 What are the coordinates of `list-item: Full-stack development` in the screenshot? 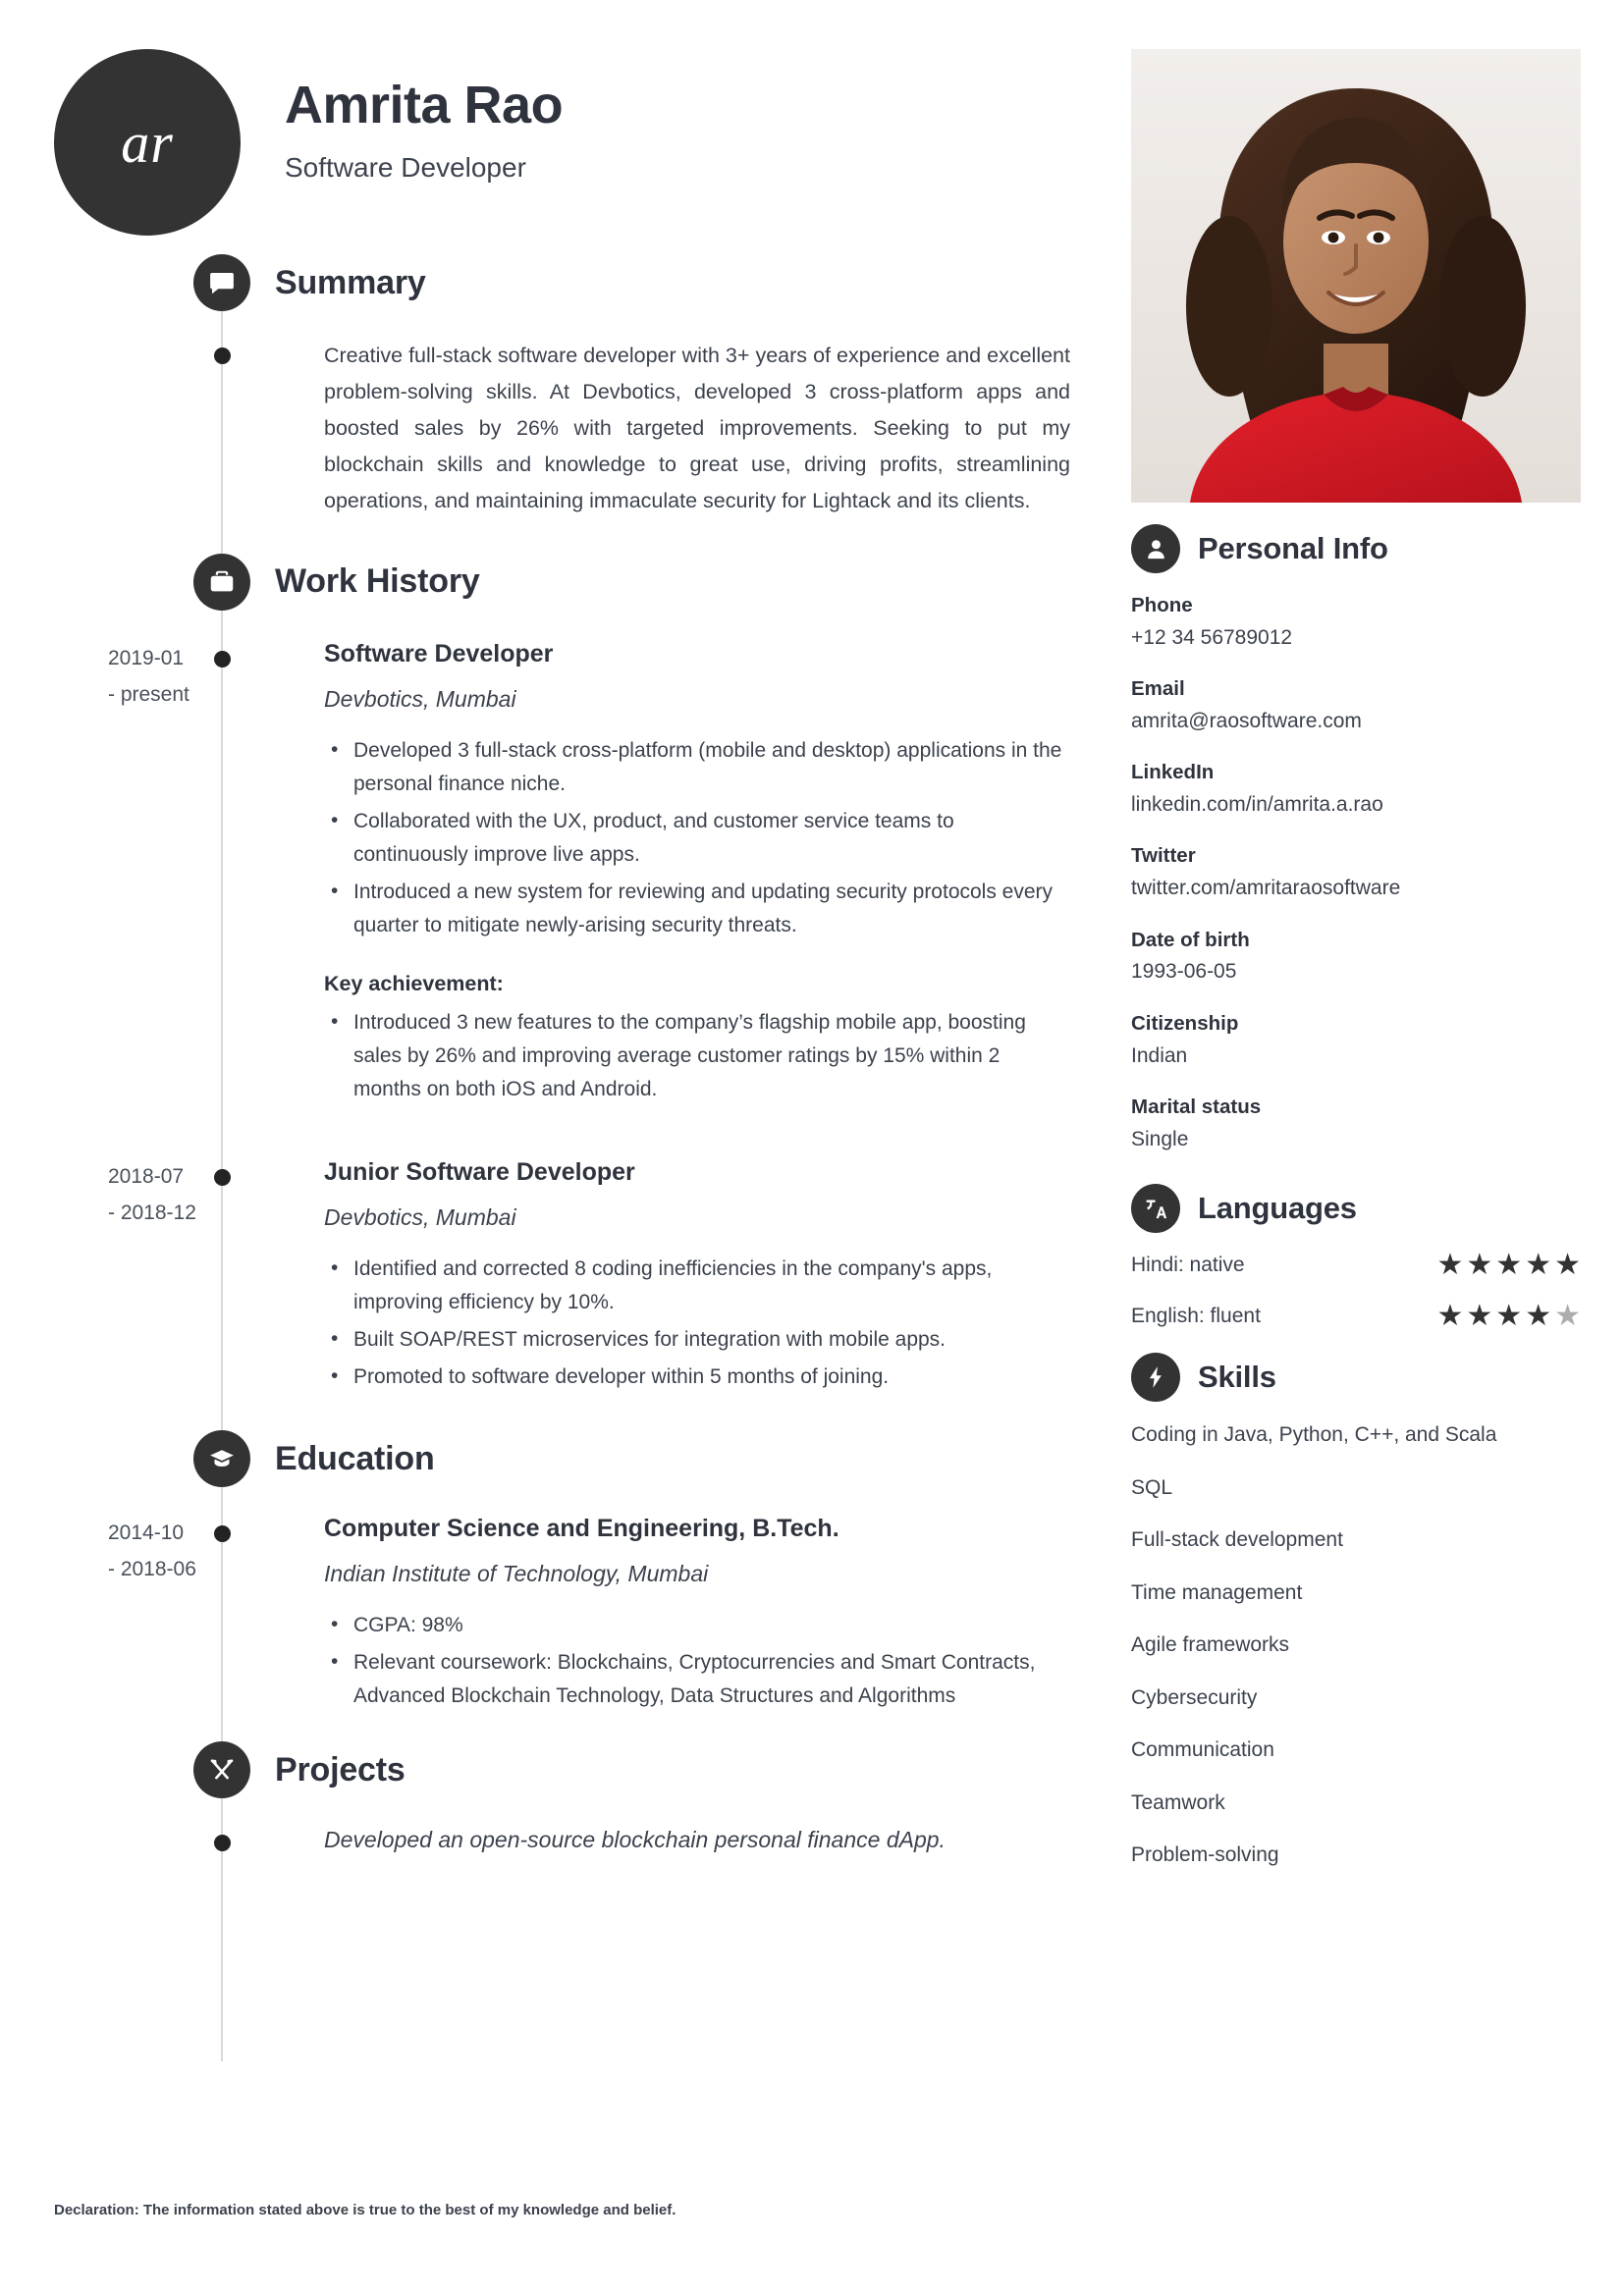 It's located at (1237, 1540).